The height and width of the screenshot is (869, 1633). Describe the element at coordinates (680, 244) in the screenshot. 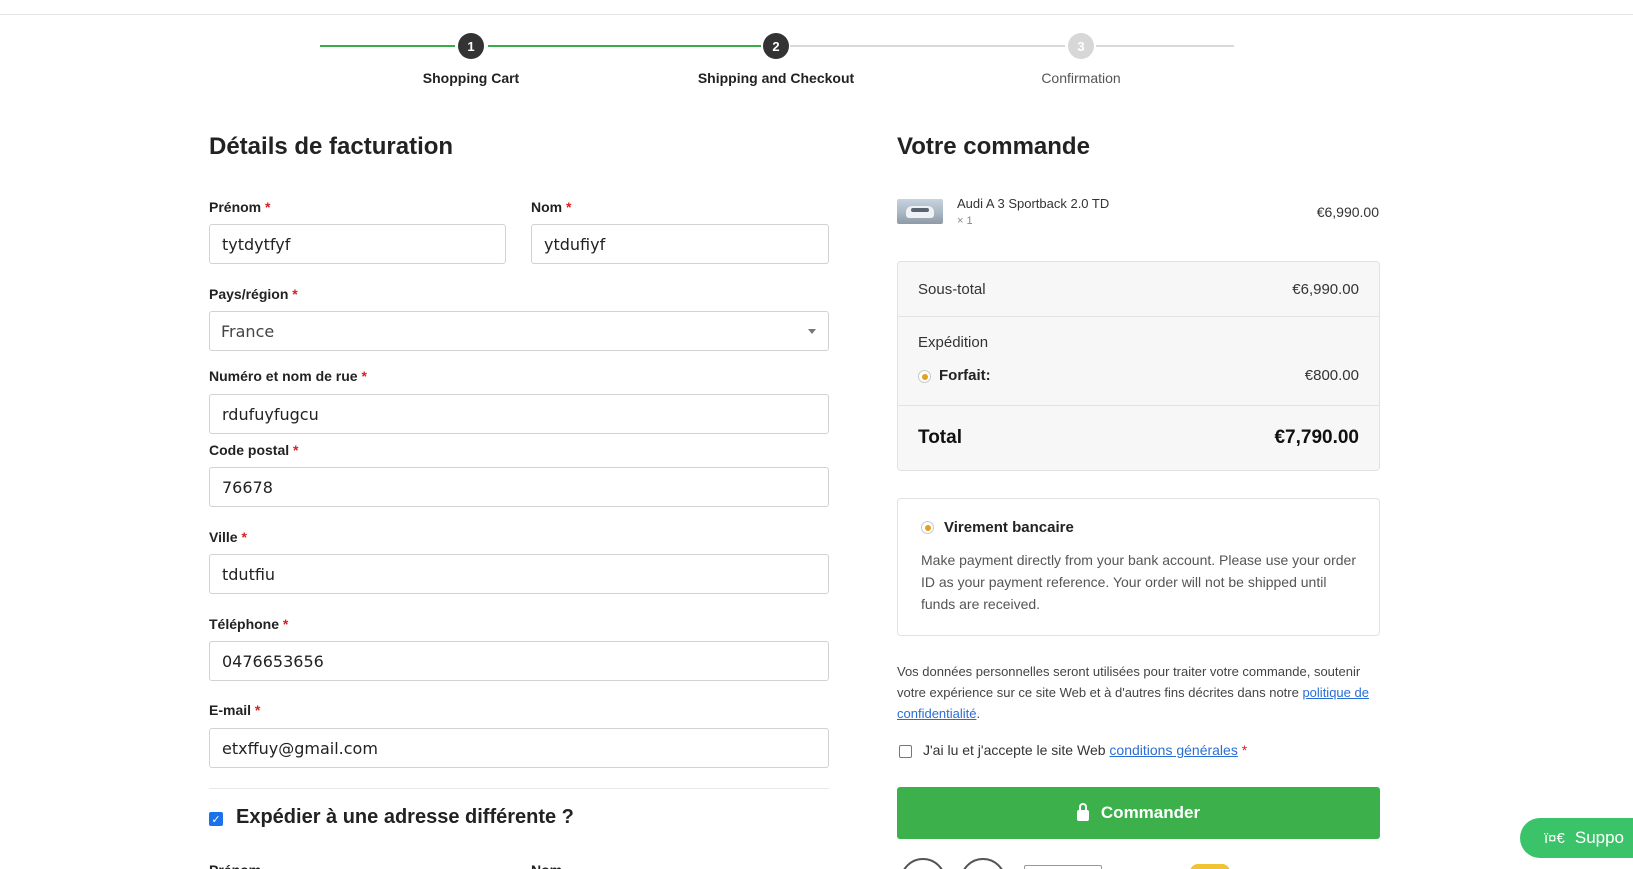

I see `last-name-field: ytdufiyf` at that location.